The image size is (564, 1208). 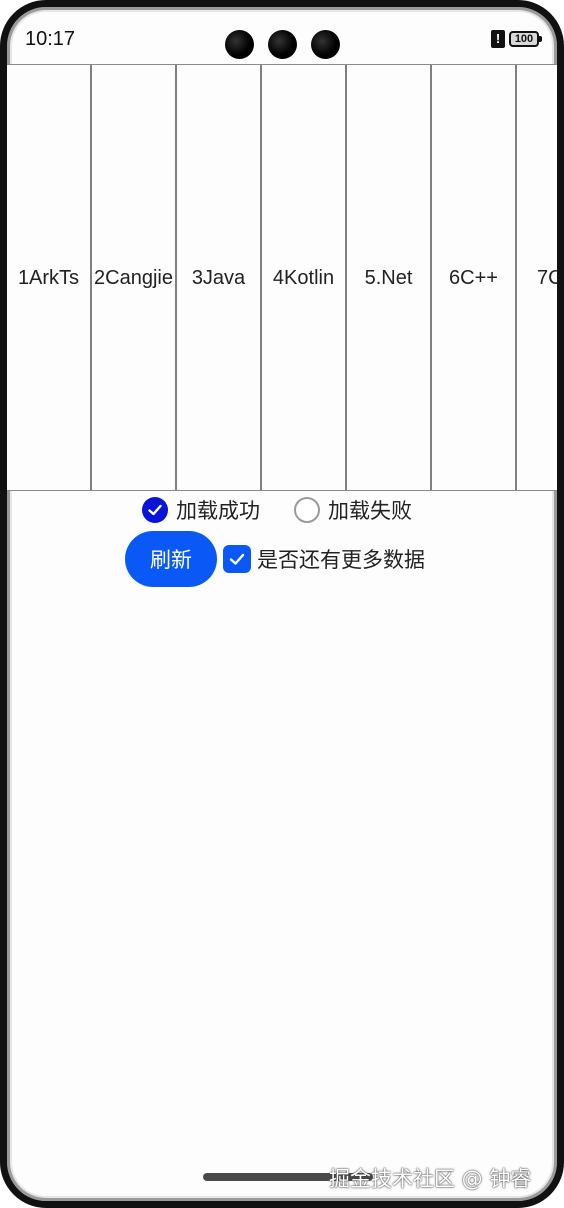 I want to click on load-result-radio-group: 加载成功 加载失败, so click(x=294, y=510).